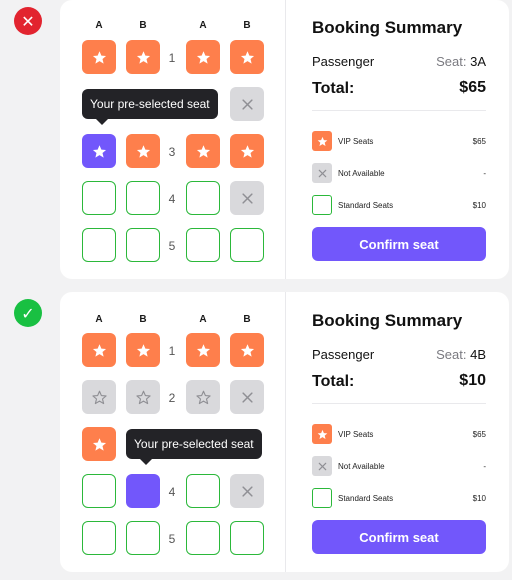 The width and height of the screenshot is (512, 580). I want to click on legend-price: $65, so click(479, 141).